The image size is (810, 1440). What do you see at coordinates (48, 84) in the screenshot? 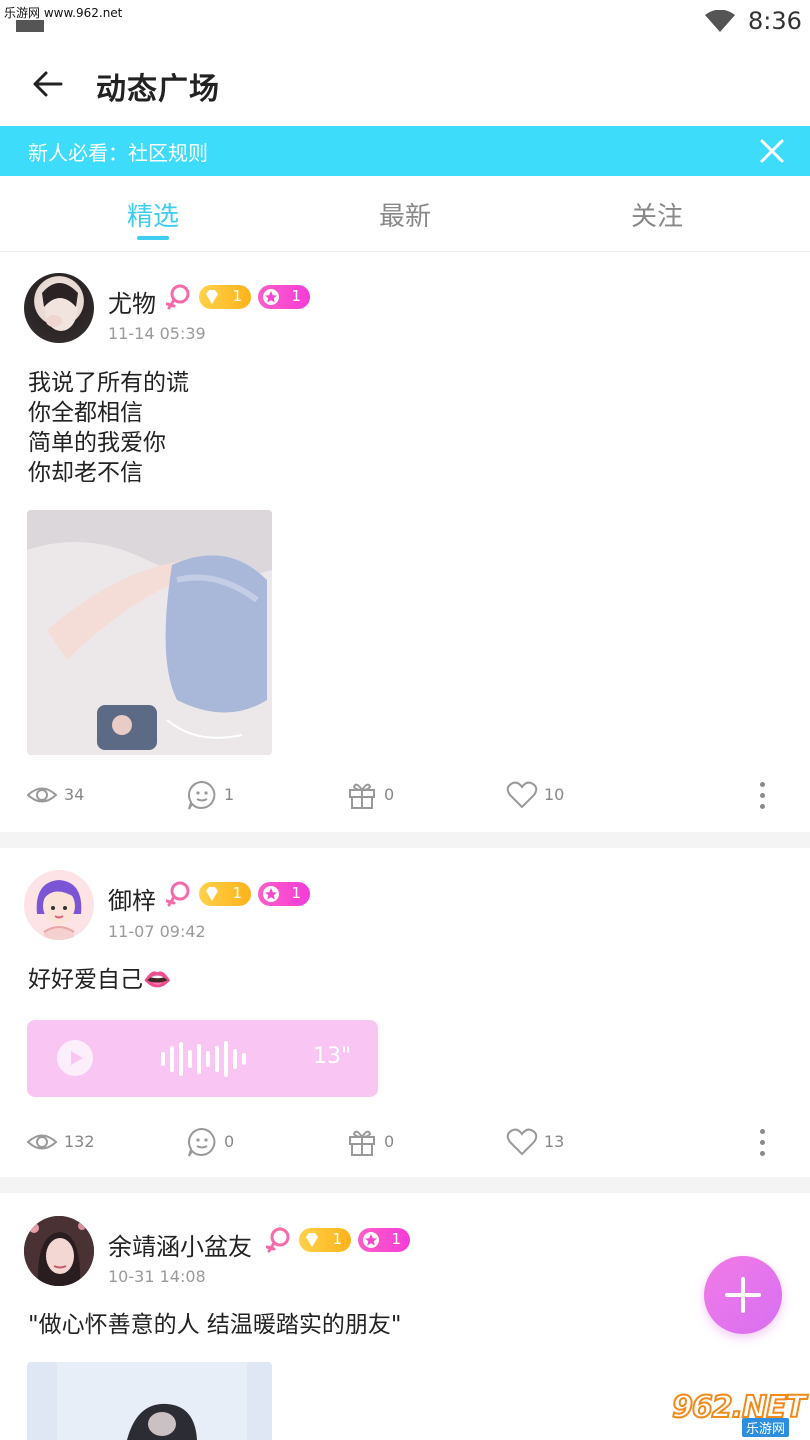
I see `back-arrow-icon` at bounding box center [48, 84].